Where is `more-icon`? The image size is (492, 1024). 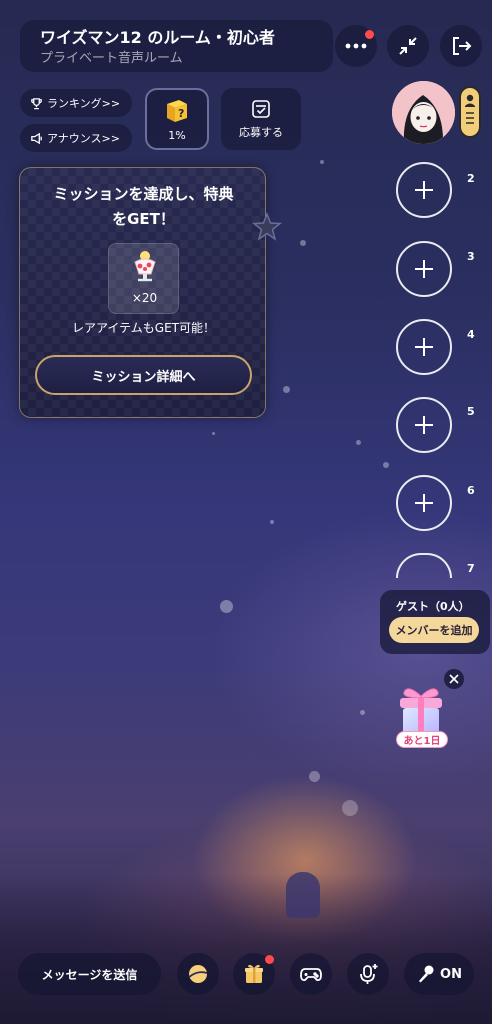 more-icon is located at coordinates (356, 46).